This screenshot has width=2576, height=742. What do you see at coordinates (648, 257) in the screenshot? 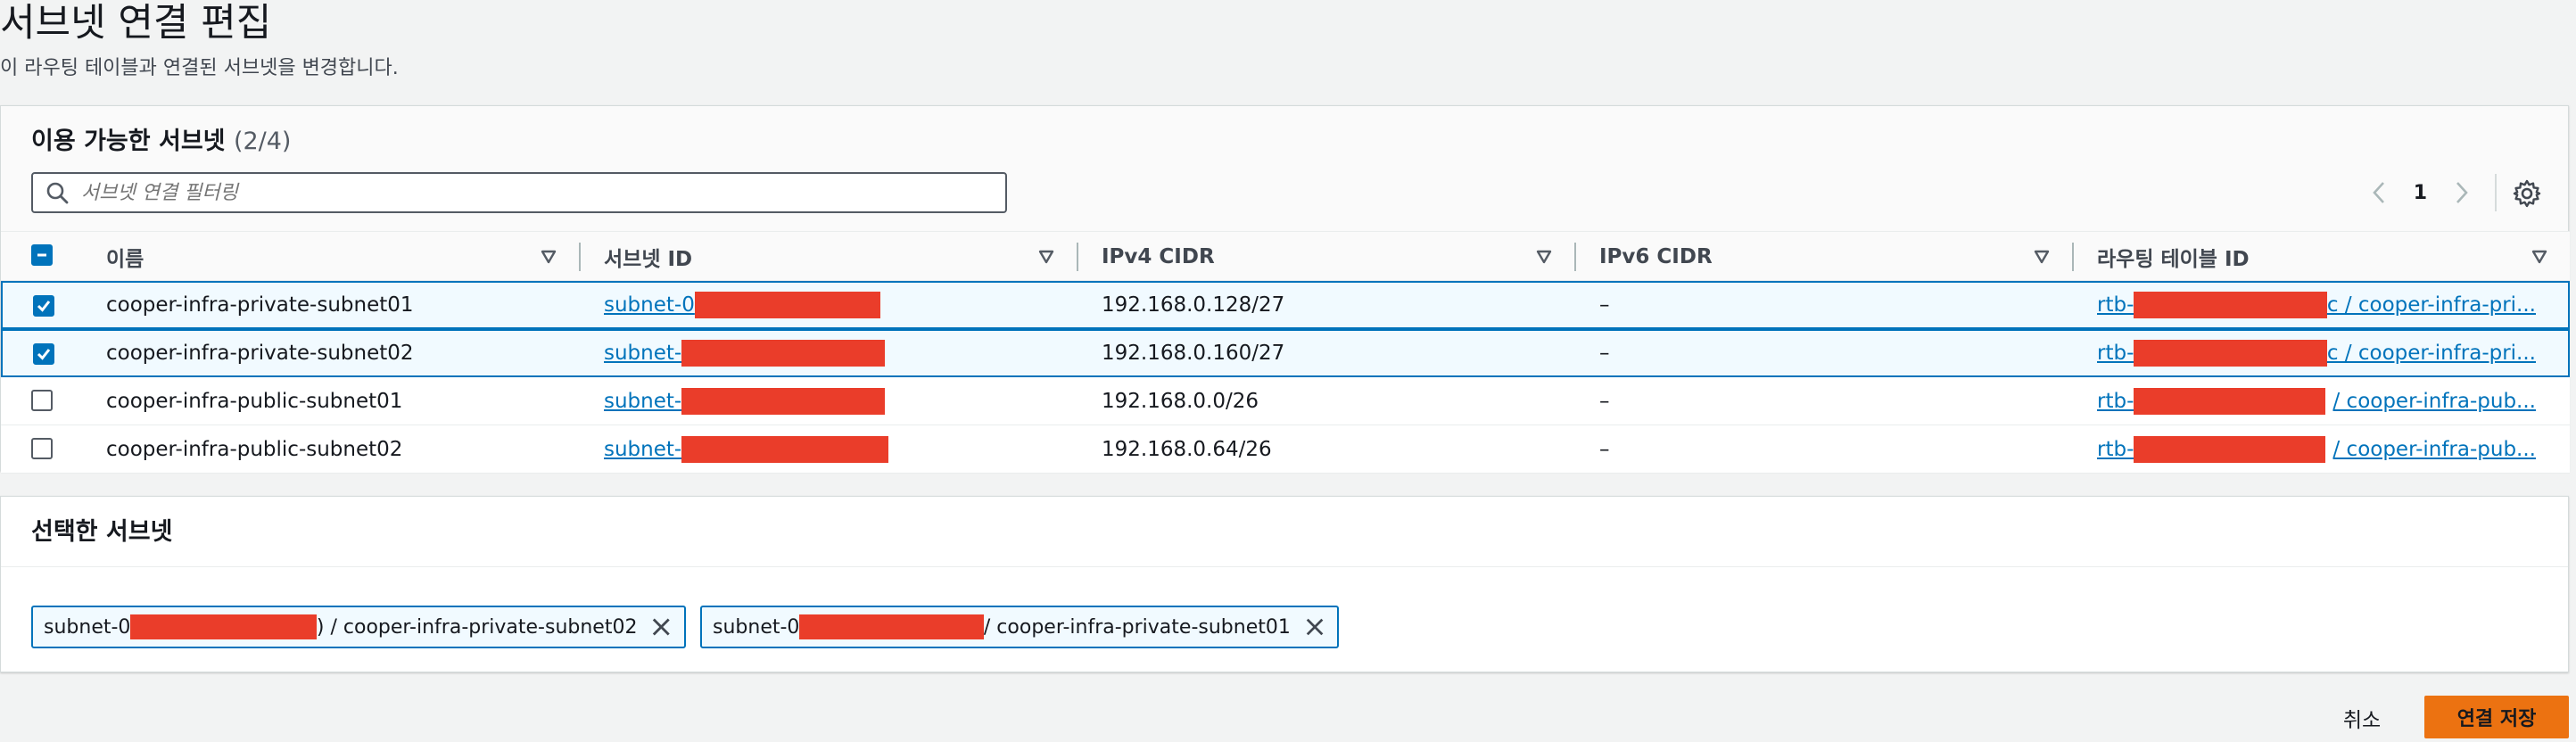
I see `column-header-subnet-id: 서브넷 ID` at bounding box center [648, 257].